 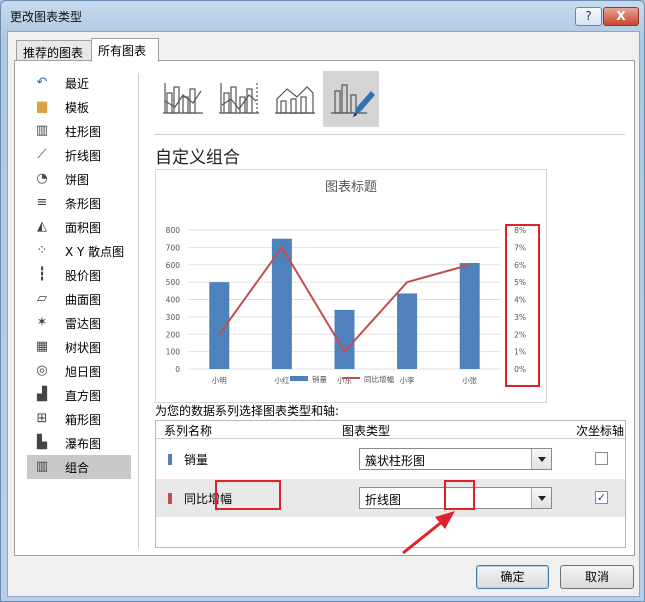 What do you see at coordinates (42, 82) in the screenshot?
I see `recent-icon: ↶` at bounding box center [42, 82].